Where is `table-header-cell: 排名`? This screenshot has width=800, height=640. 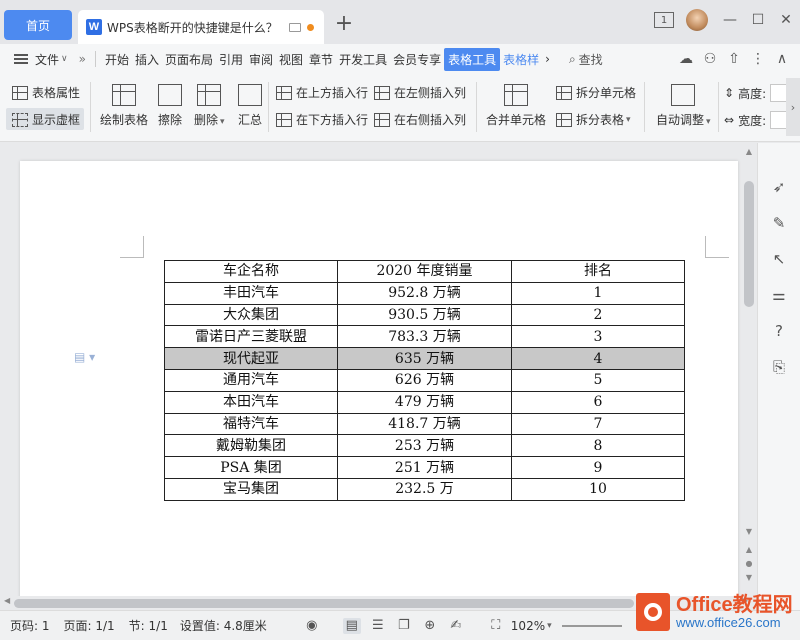 table-header-cell: 排名 is located at coordinates (598, 271).